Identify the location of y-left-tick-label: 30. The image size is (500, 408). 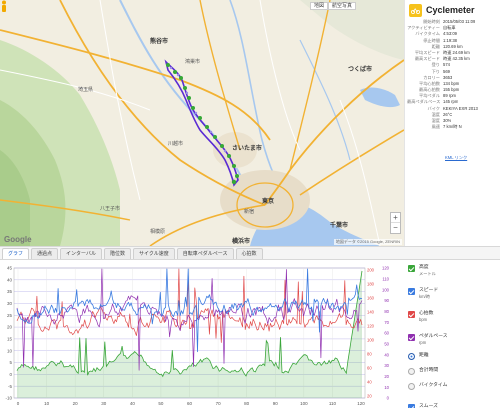
(10, 303).